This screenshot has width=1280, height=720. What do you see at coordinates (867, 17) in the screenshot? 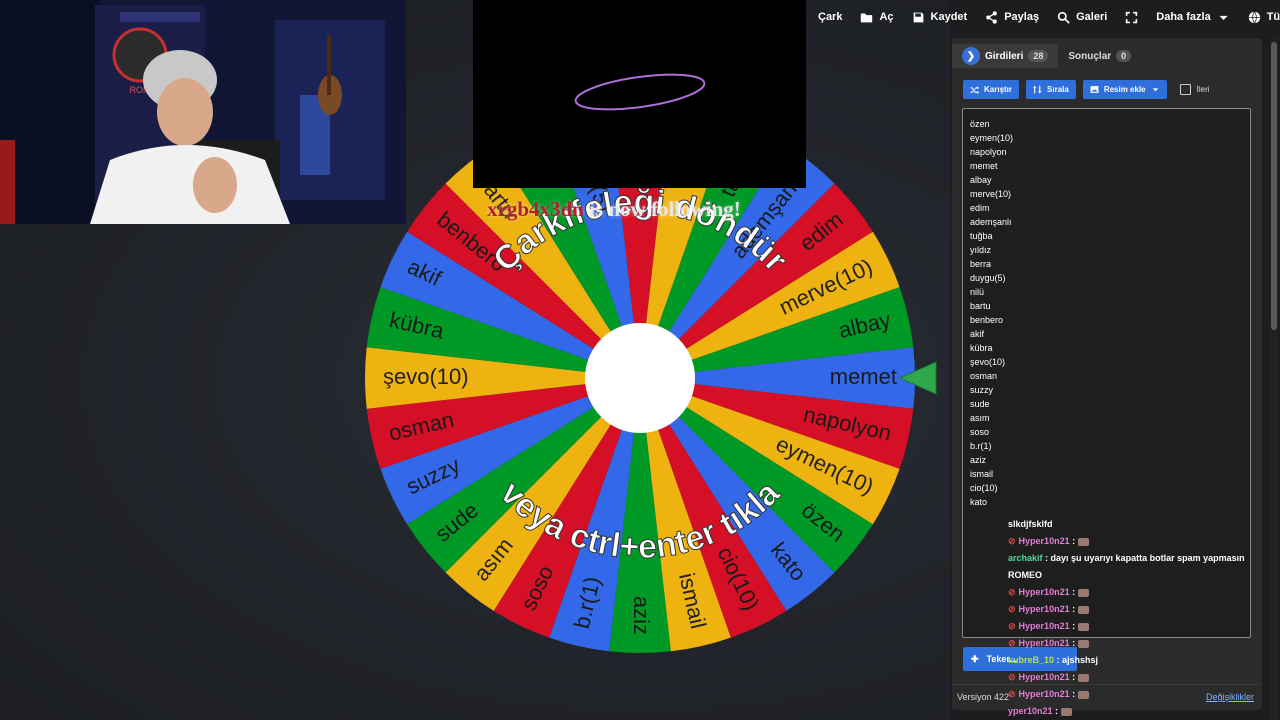
I see `folder-icon` at bounding box center [867, 17].